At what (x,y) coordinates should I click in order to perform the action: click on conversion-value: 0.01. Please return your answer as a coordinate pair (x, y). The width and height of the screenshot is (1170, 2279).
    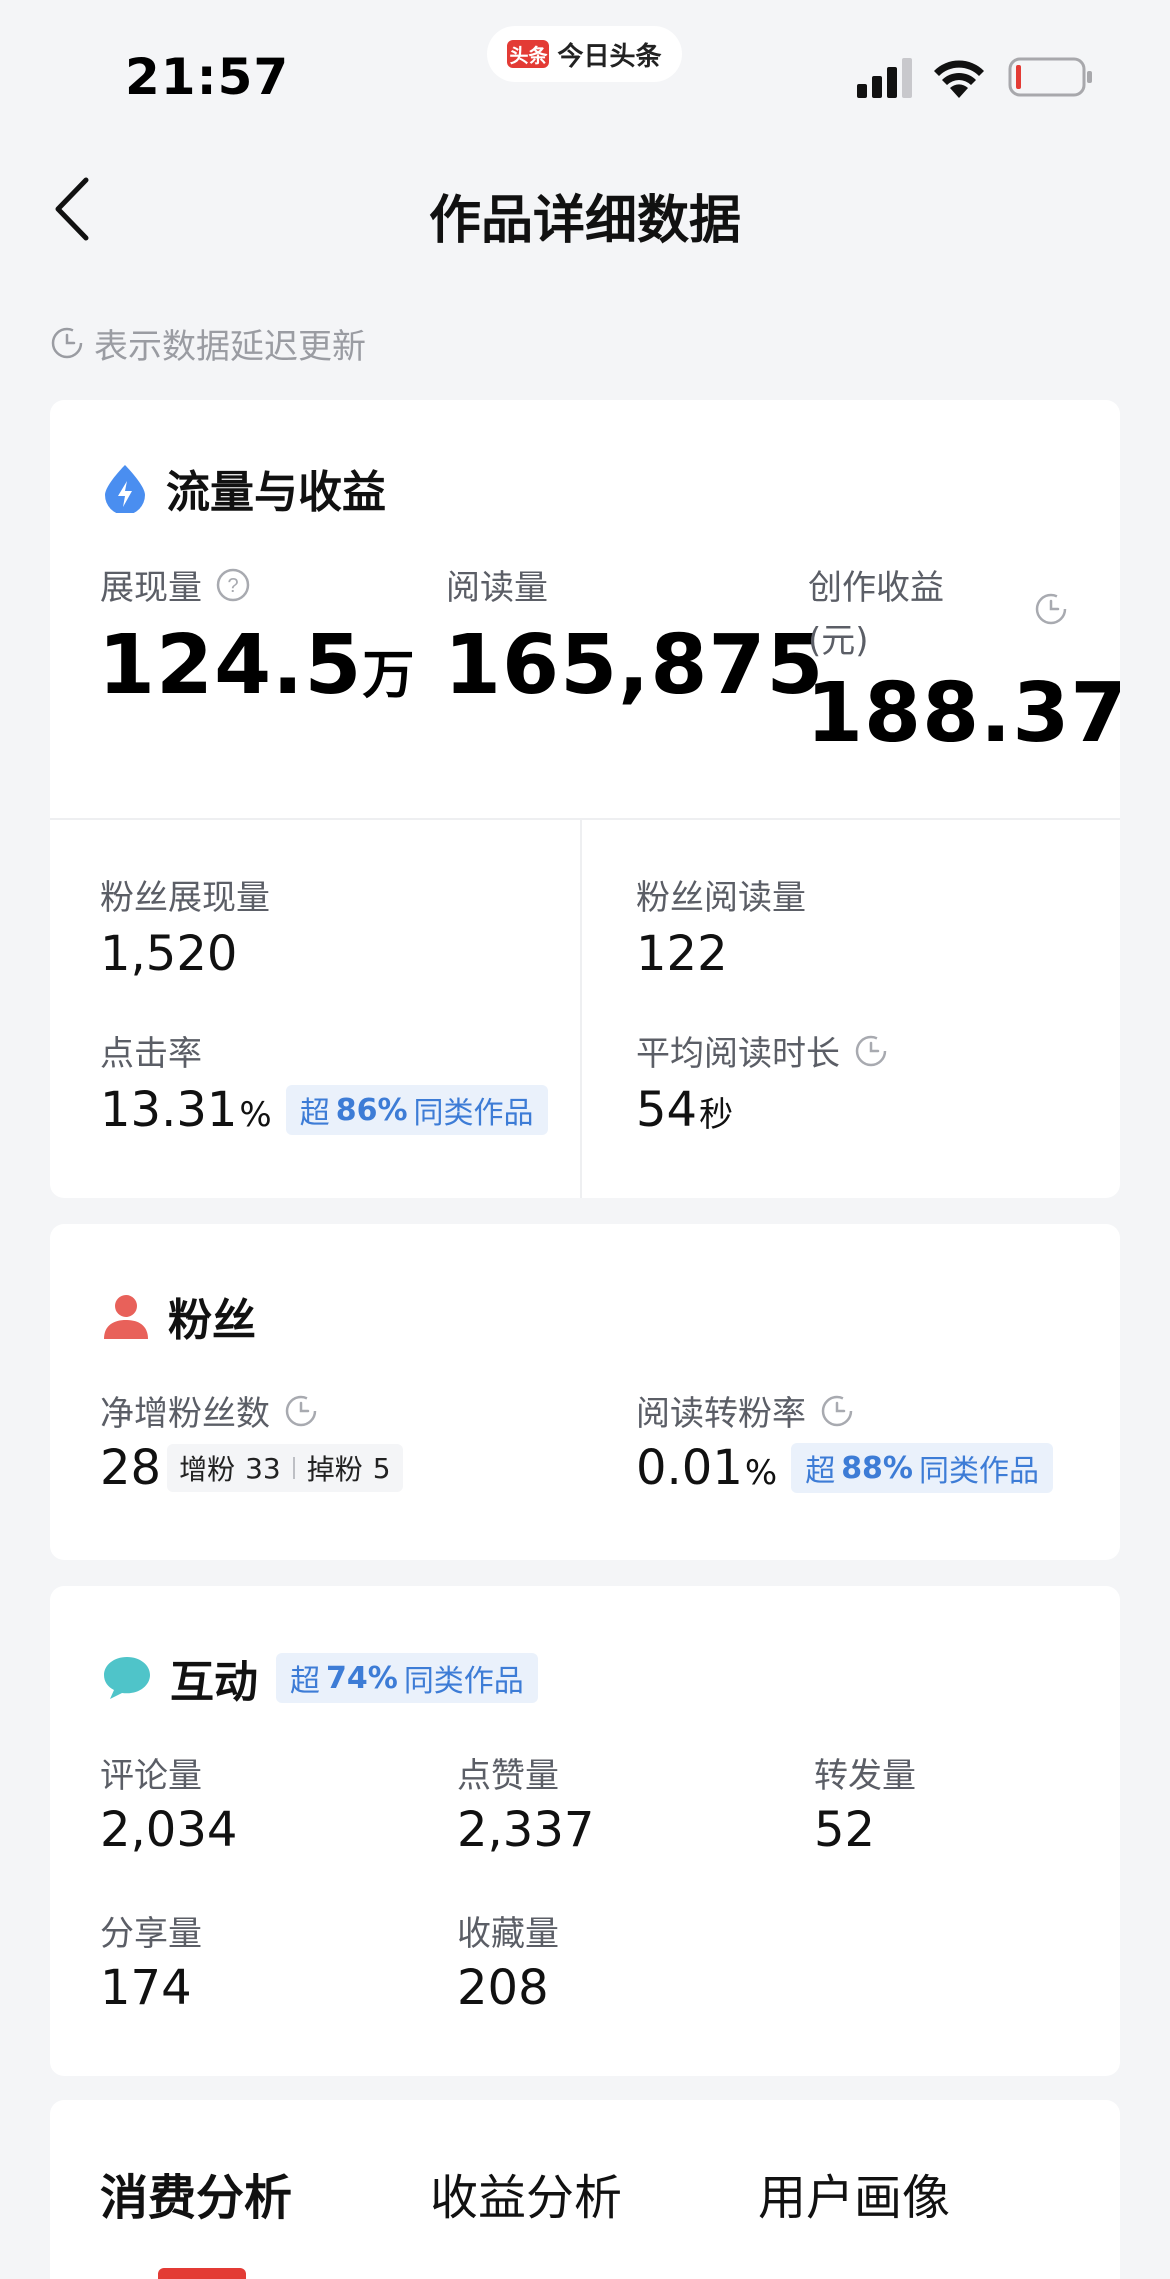
    Looking at the image, I should click on (689, 1468).